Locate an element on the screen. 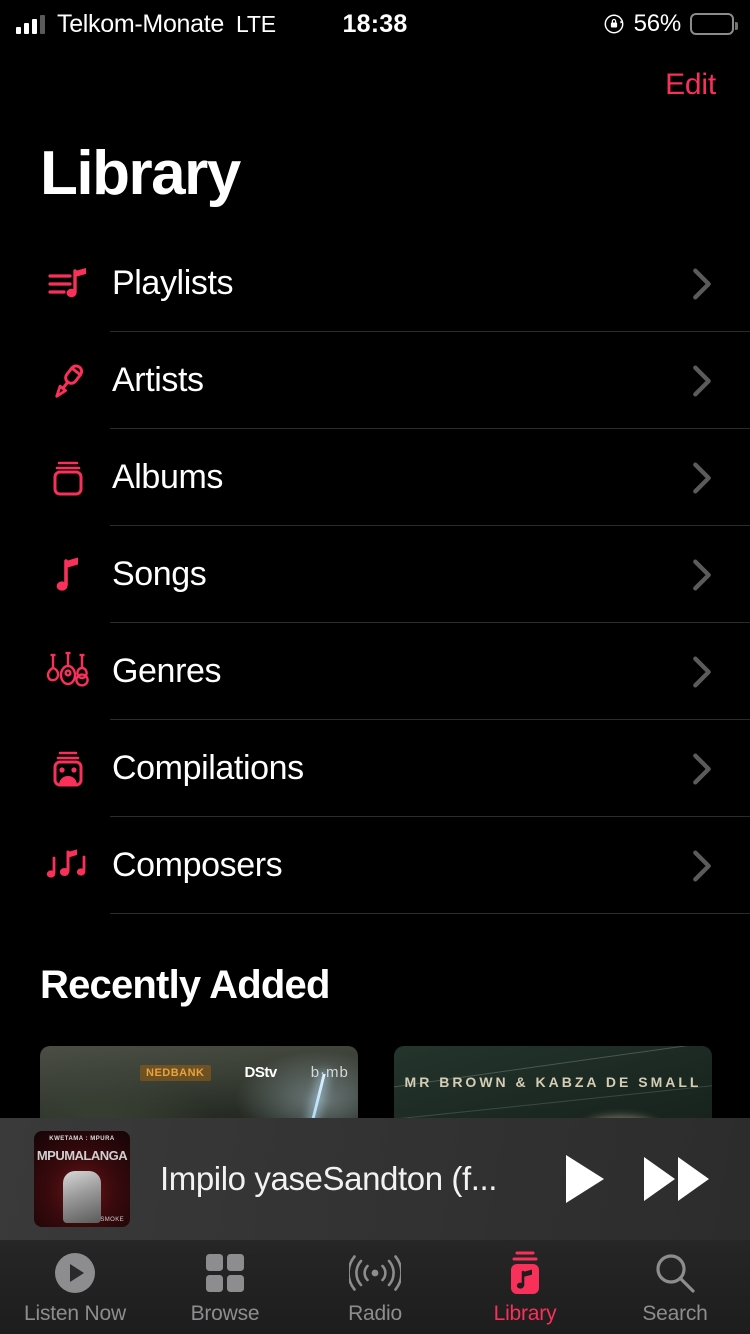 The height and width of the screenshot is (1334, 750). fist-graphic is located at coordinates (82, 1197).